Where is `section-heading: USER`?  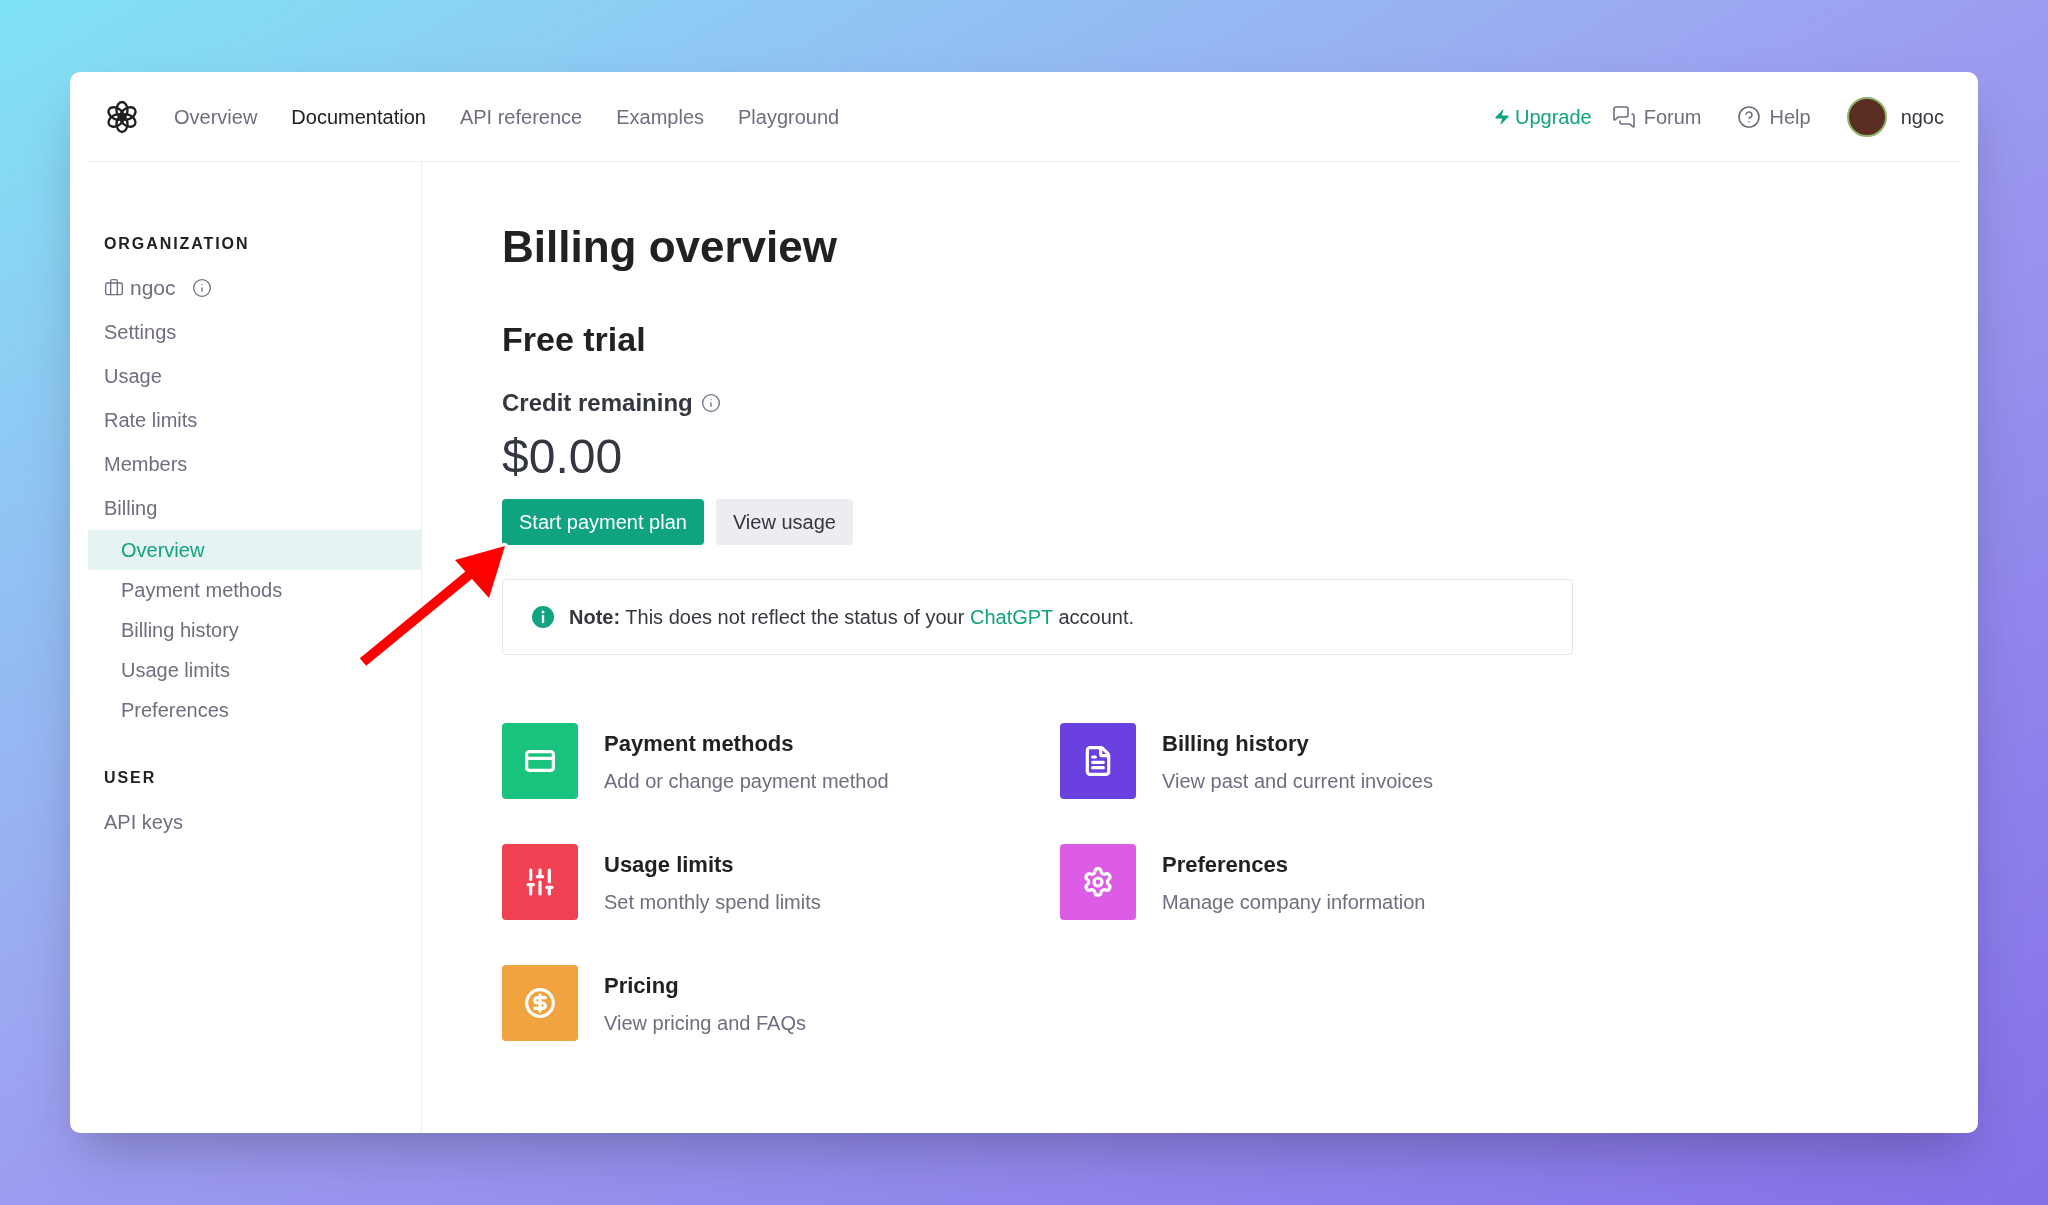
section-heading: USER is located at coordinates (130, 777).